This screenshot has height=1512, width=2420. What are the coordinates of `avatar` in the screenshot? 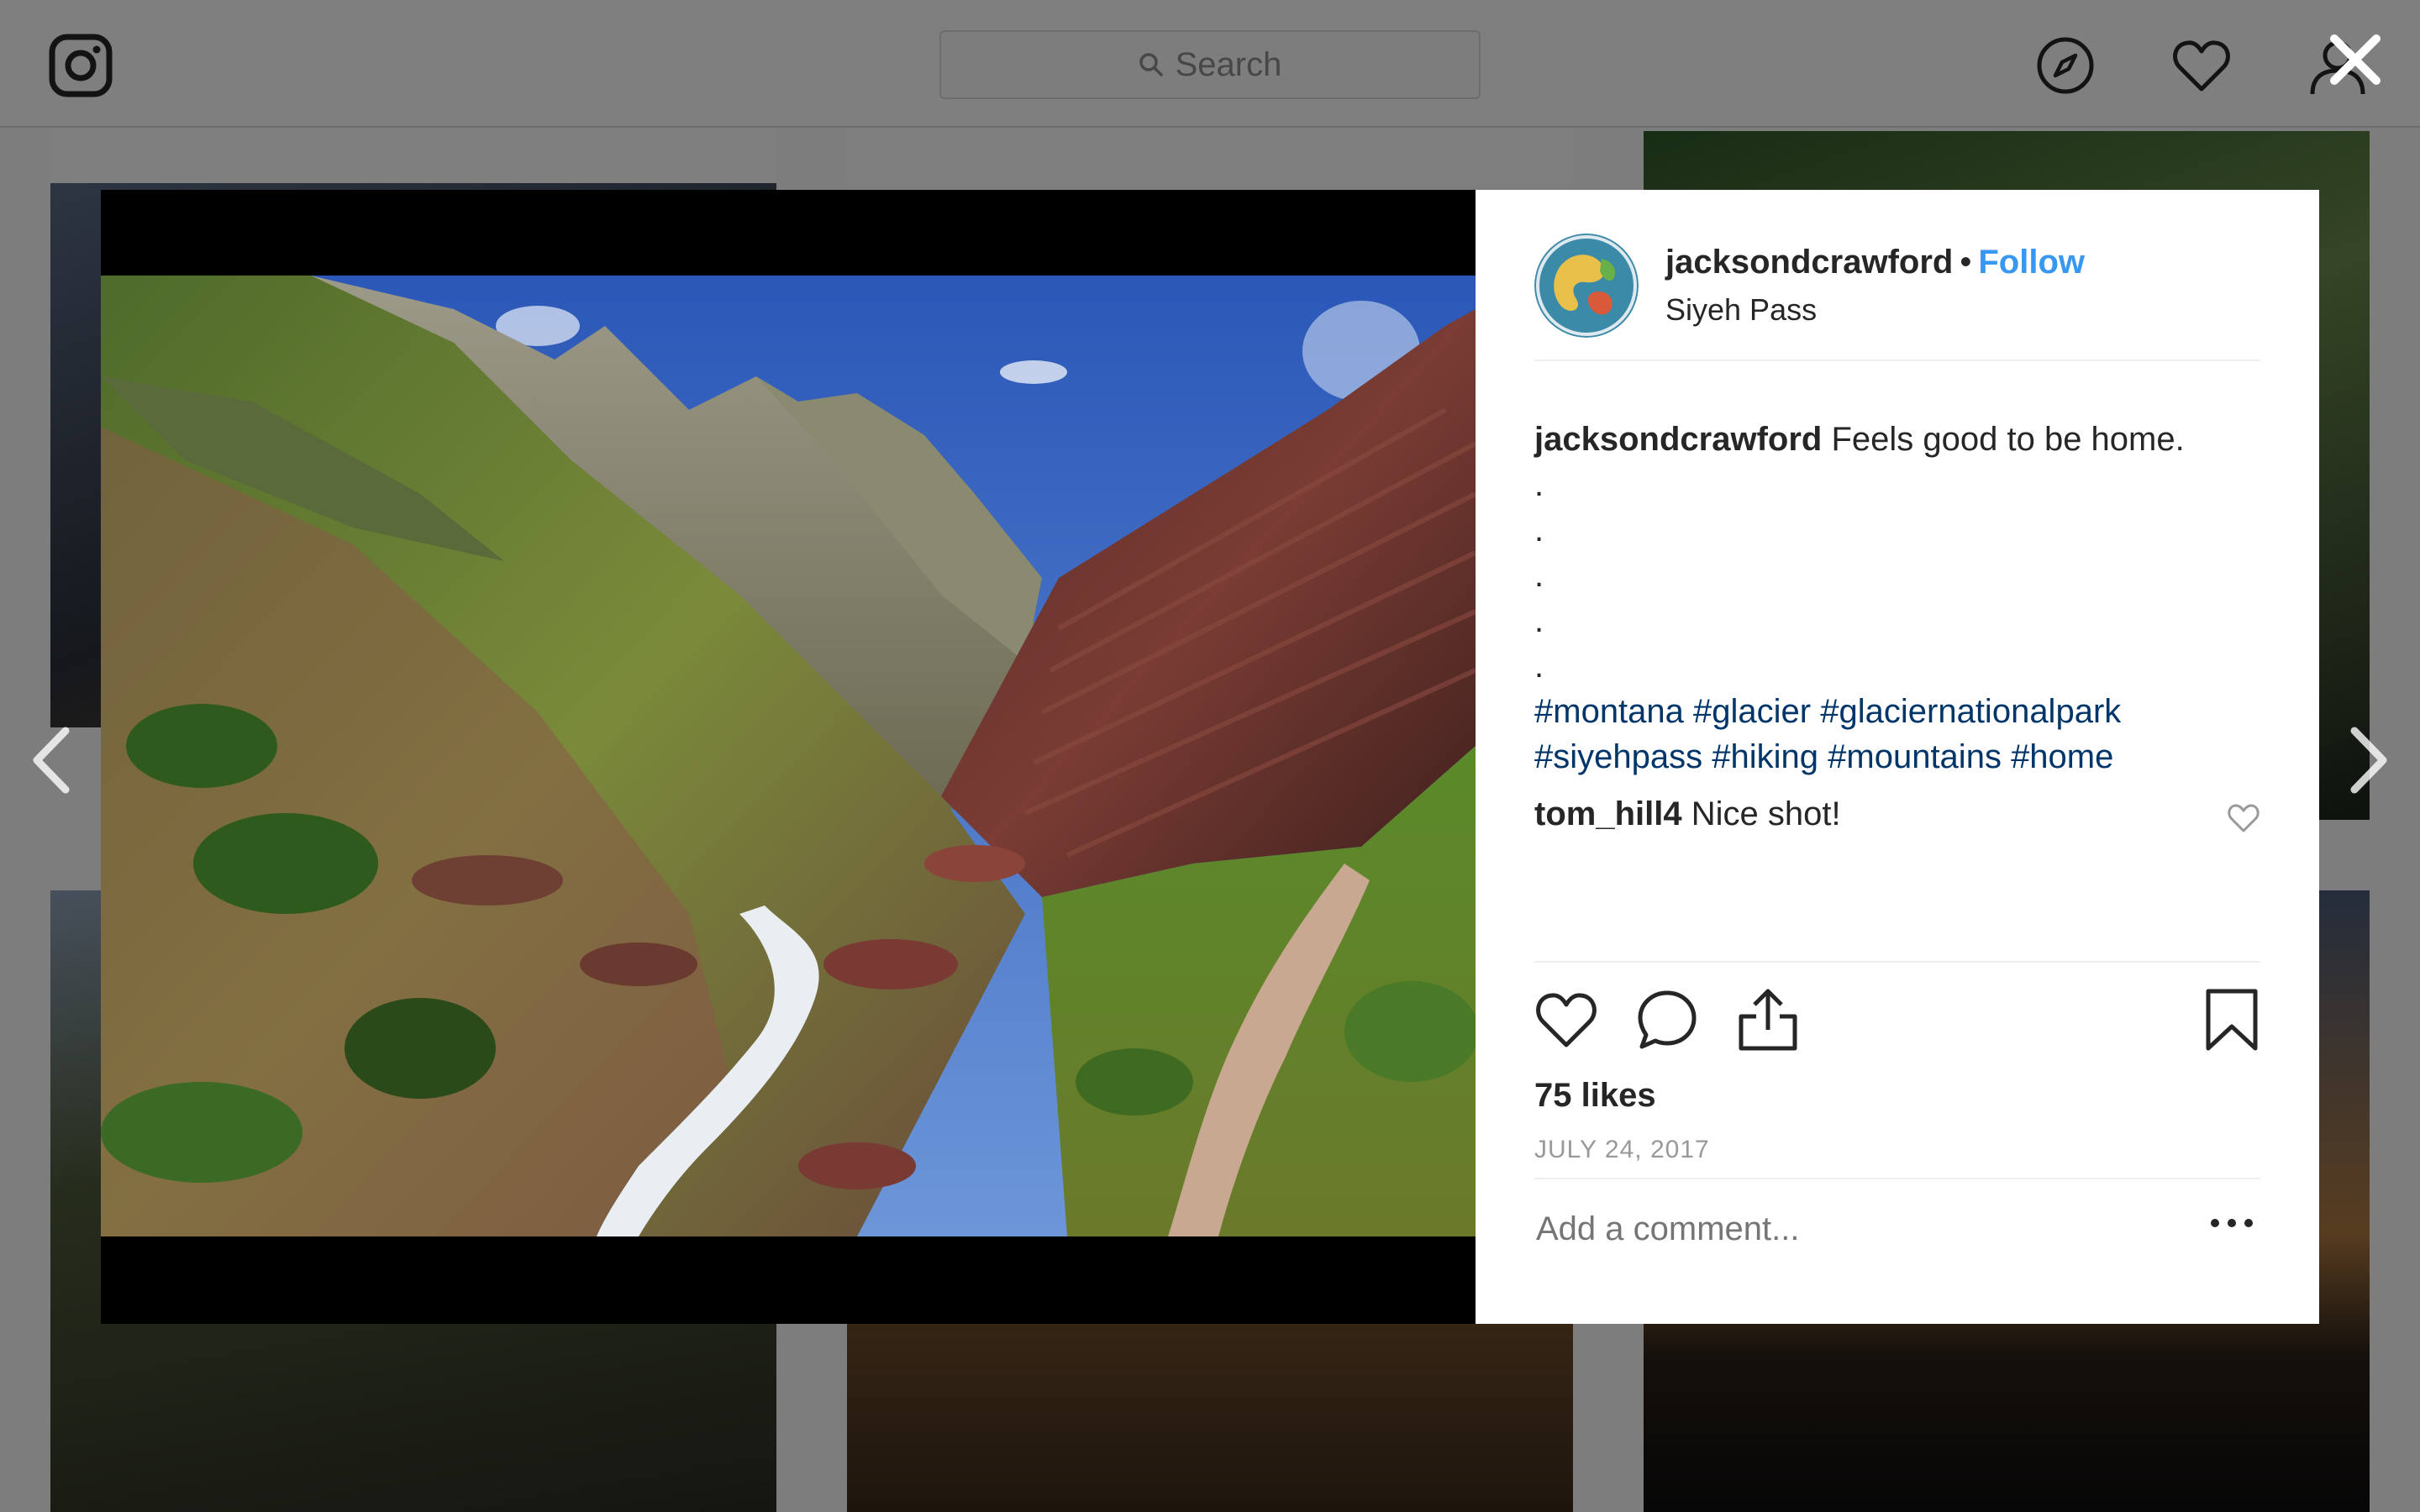 It's located at (1587, 286).